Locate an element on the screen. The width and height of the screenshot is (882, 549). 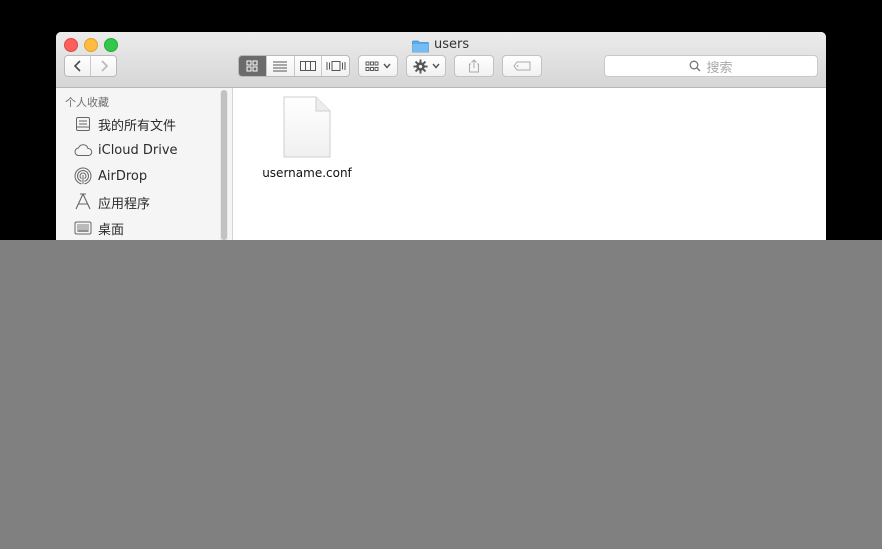
columns-icon is located at coordinates (307, 66).